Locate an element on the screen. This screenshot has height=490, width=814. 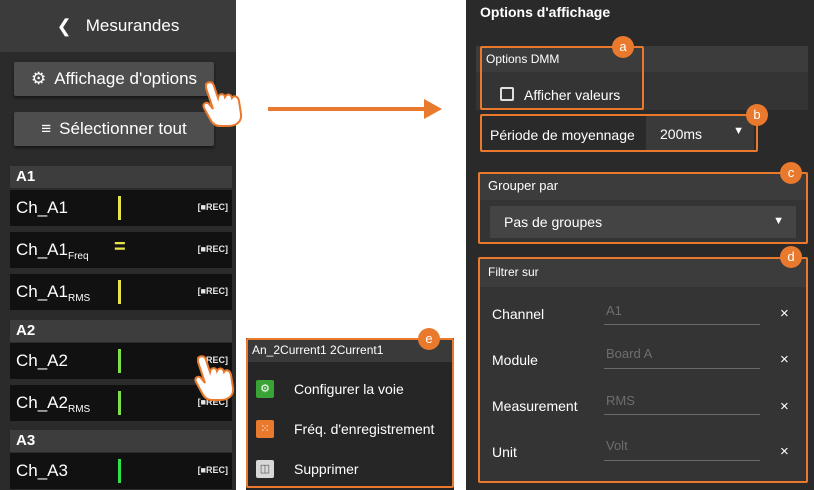
channel-name: Ch_A1 is located at coordinates (42, 207).